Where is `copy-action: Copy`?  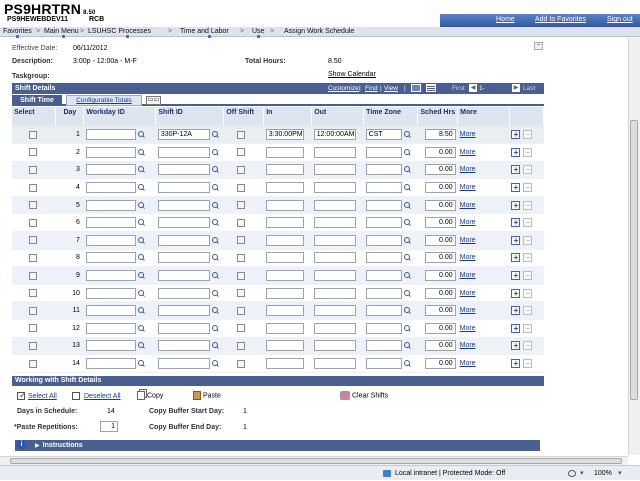 copy-action: Copy is located at coordinates (150, 395).